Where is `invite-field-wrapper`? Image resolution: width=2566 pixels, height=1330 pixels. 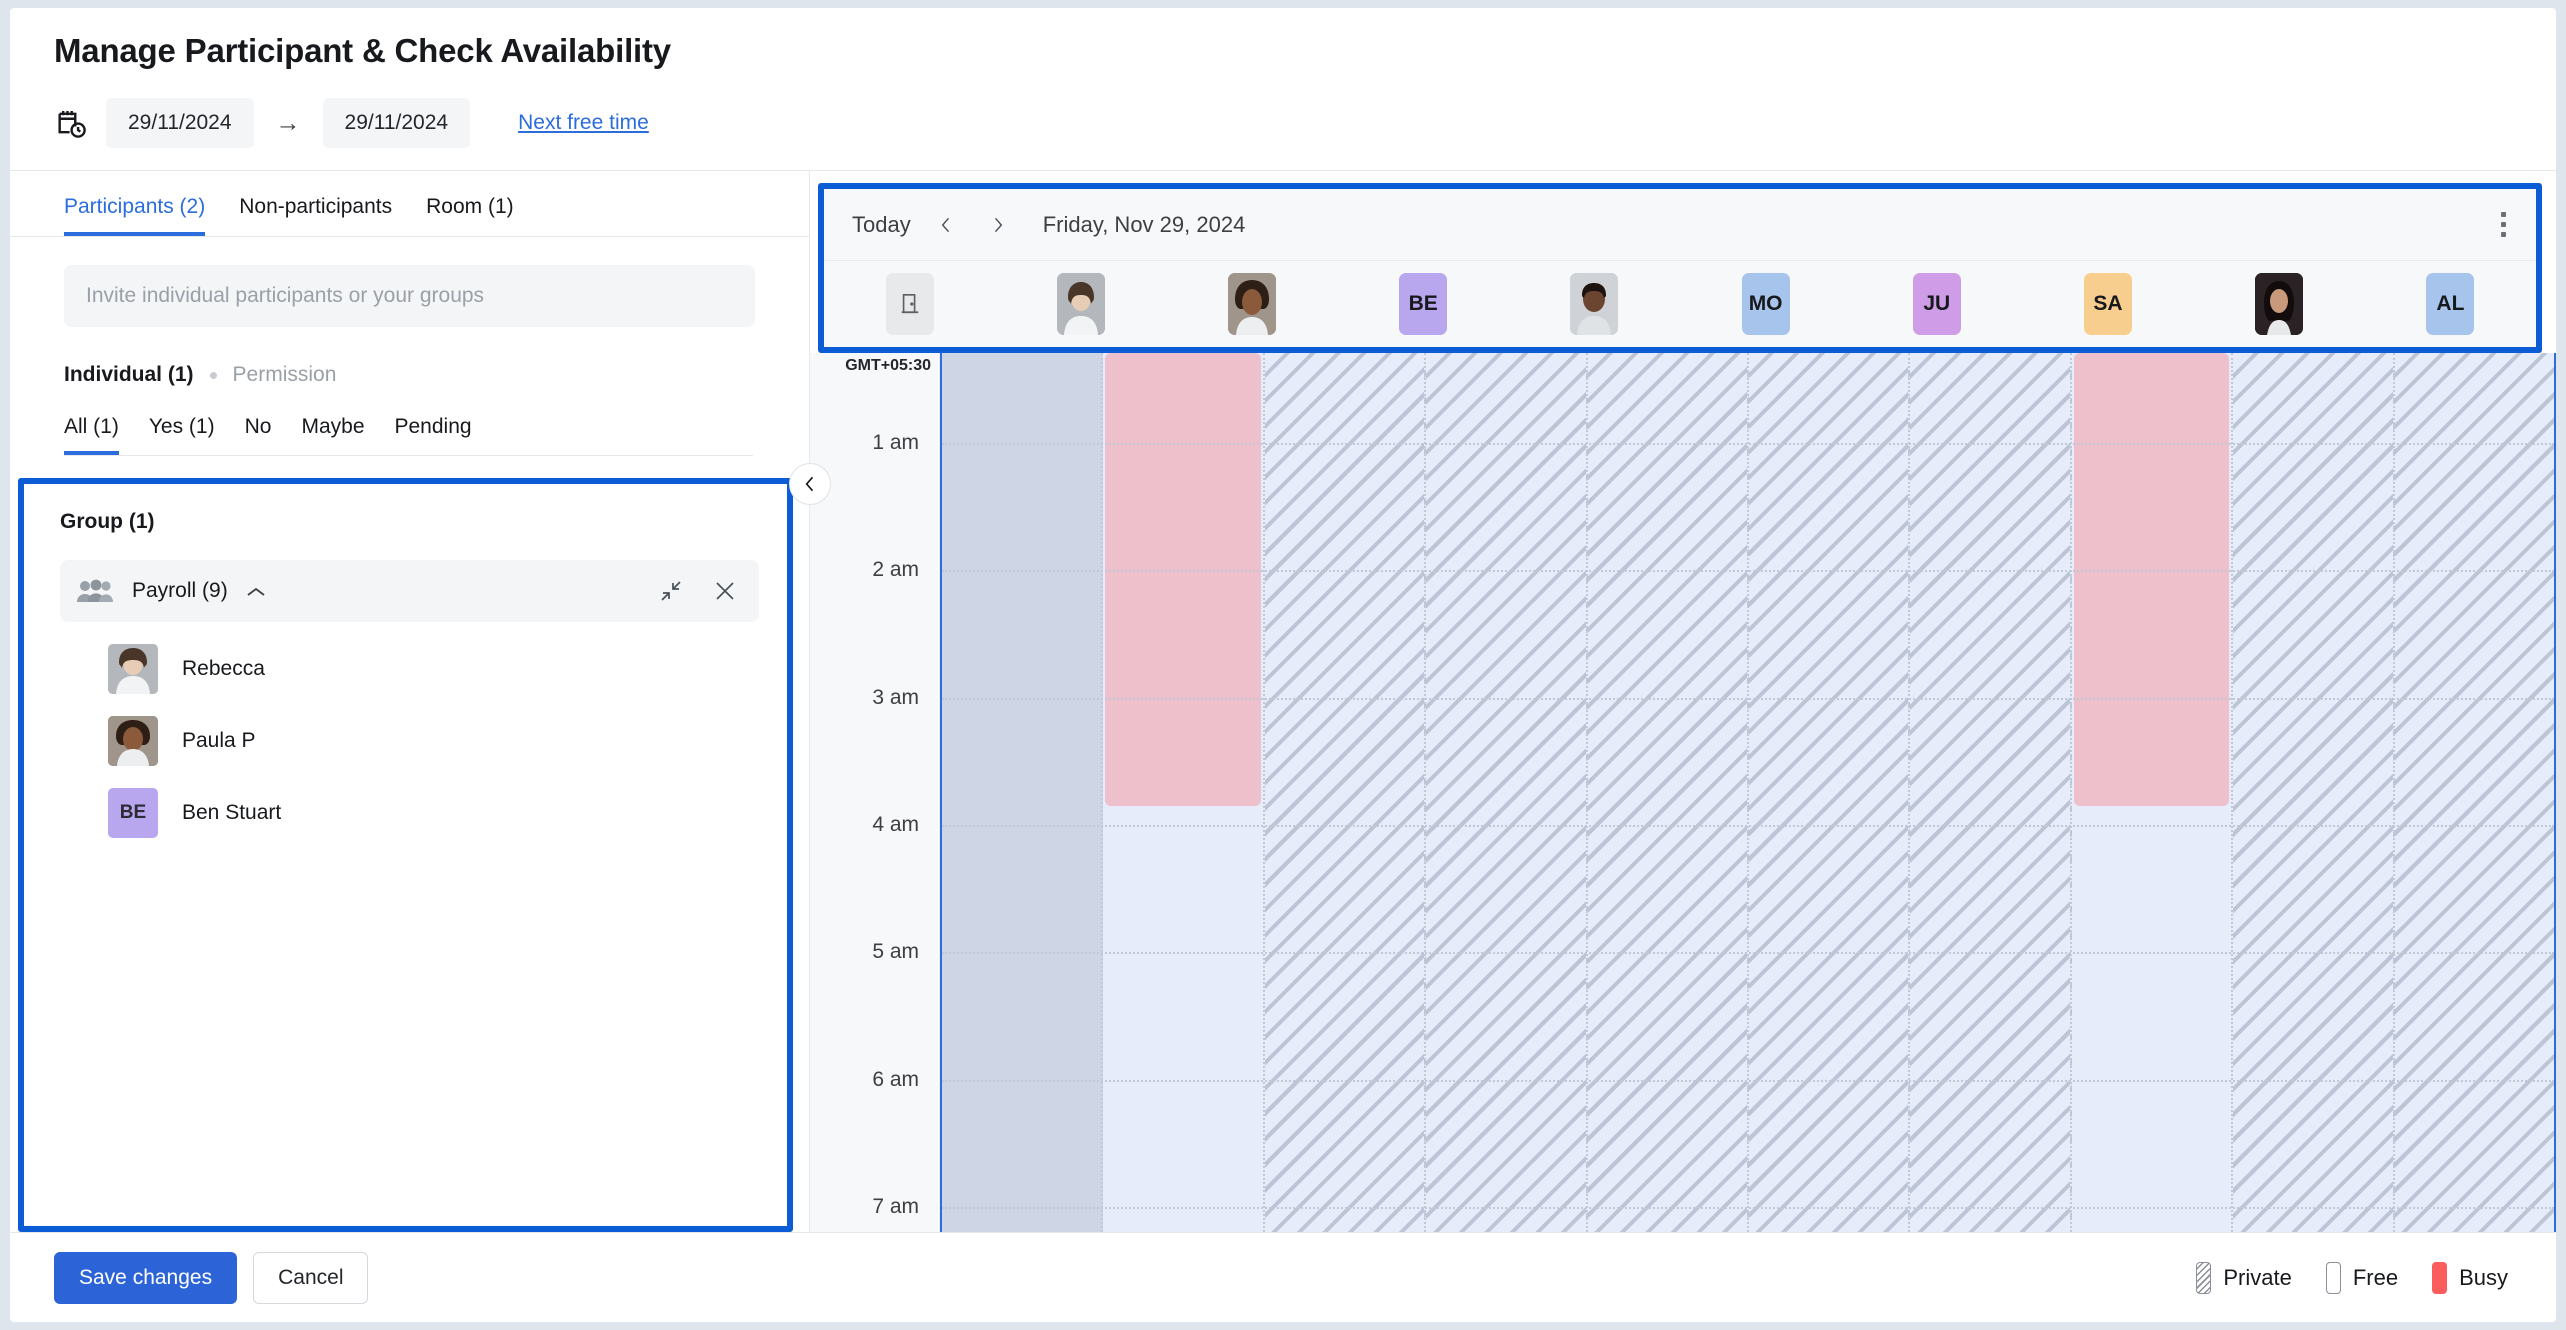
invite-field-wrapper is located at coordinates (409, 296).